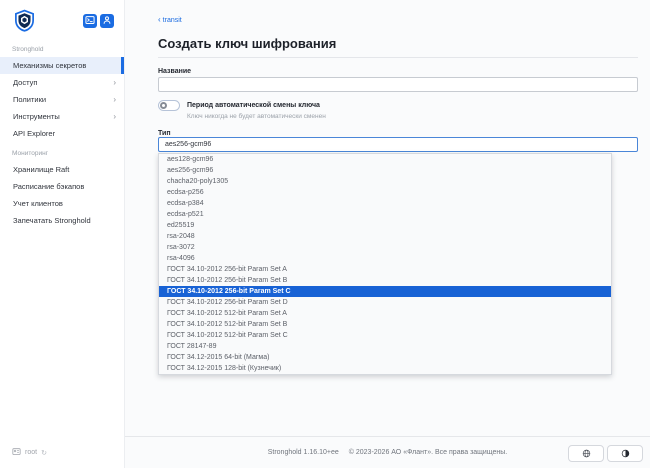 This screenshot has width=650, height=468. I want to click on sidebar-nav-main: Механизмы секретов › Доступ › Политики ›, so click(62, 99).